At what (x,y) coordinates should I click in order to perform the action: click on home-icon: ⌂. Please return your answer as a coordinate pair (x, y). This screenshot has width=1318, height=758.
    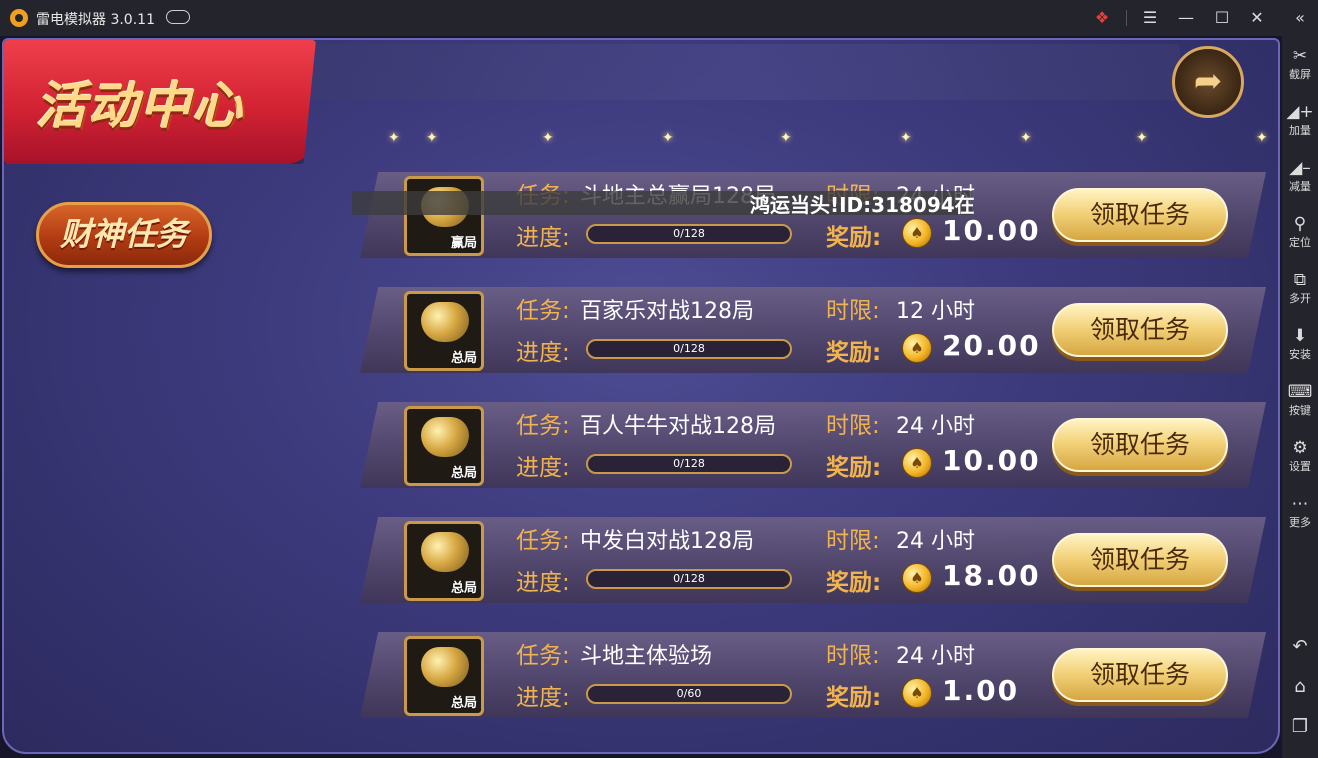
    Looking at the image, I should click on (1300, 686).